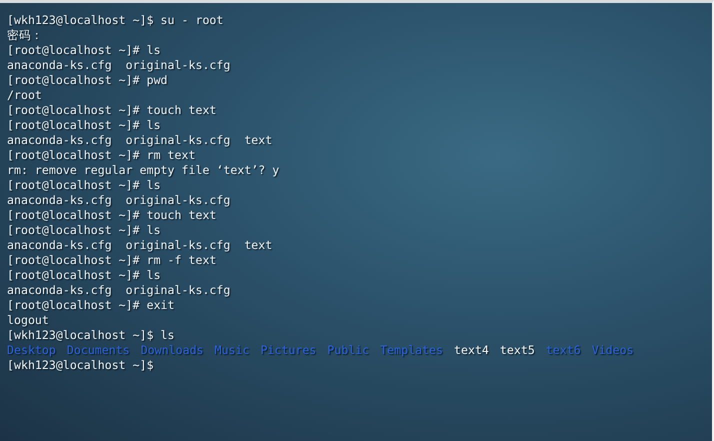  Describe the element at coordinates (31, 350) in the screenshot. I see `directory-name: Desktop` at that location.